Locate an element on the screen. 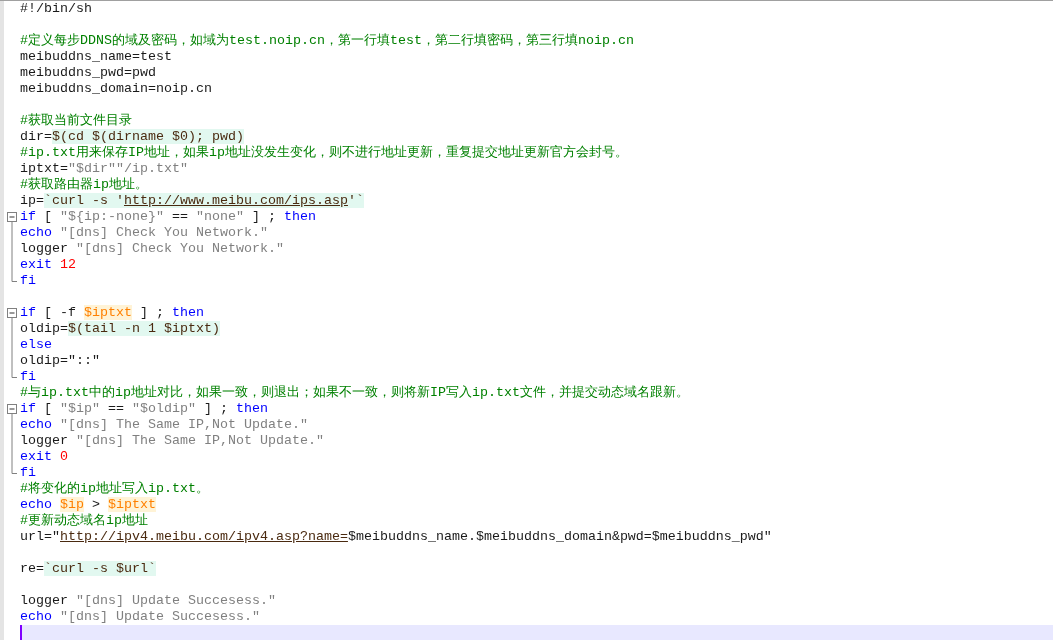 This screenshot has width=1053, height=640. code-line: logger "[dns] Check You Network." is located at coordinates (152, 248).